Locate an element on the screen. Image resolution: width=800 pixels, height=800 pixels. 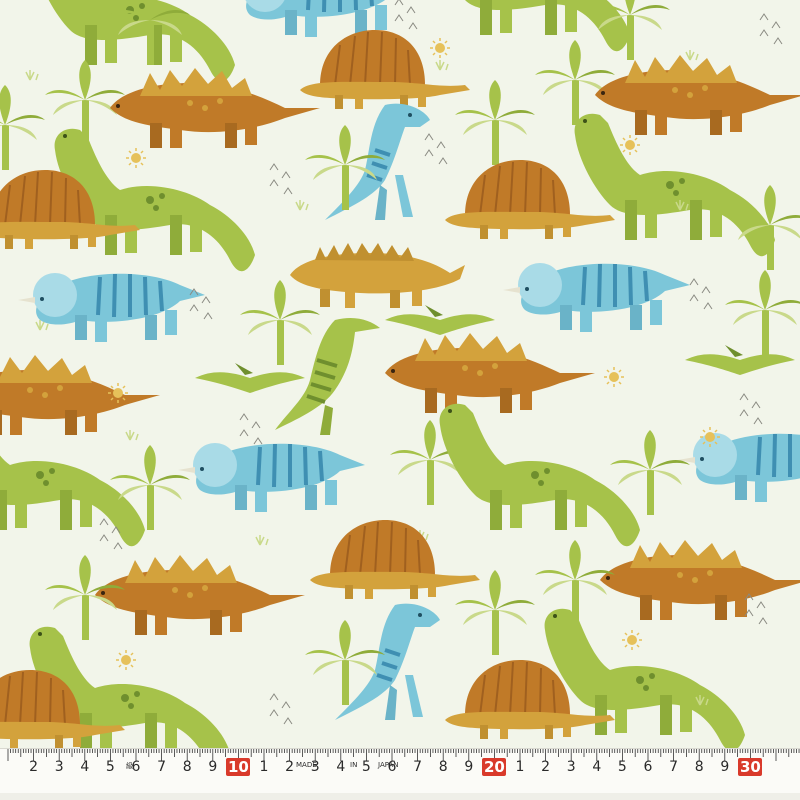
ruler-mark-10: 10 is located at coordinates (238, 767).